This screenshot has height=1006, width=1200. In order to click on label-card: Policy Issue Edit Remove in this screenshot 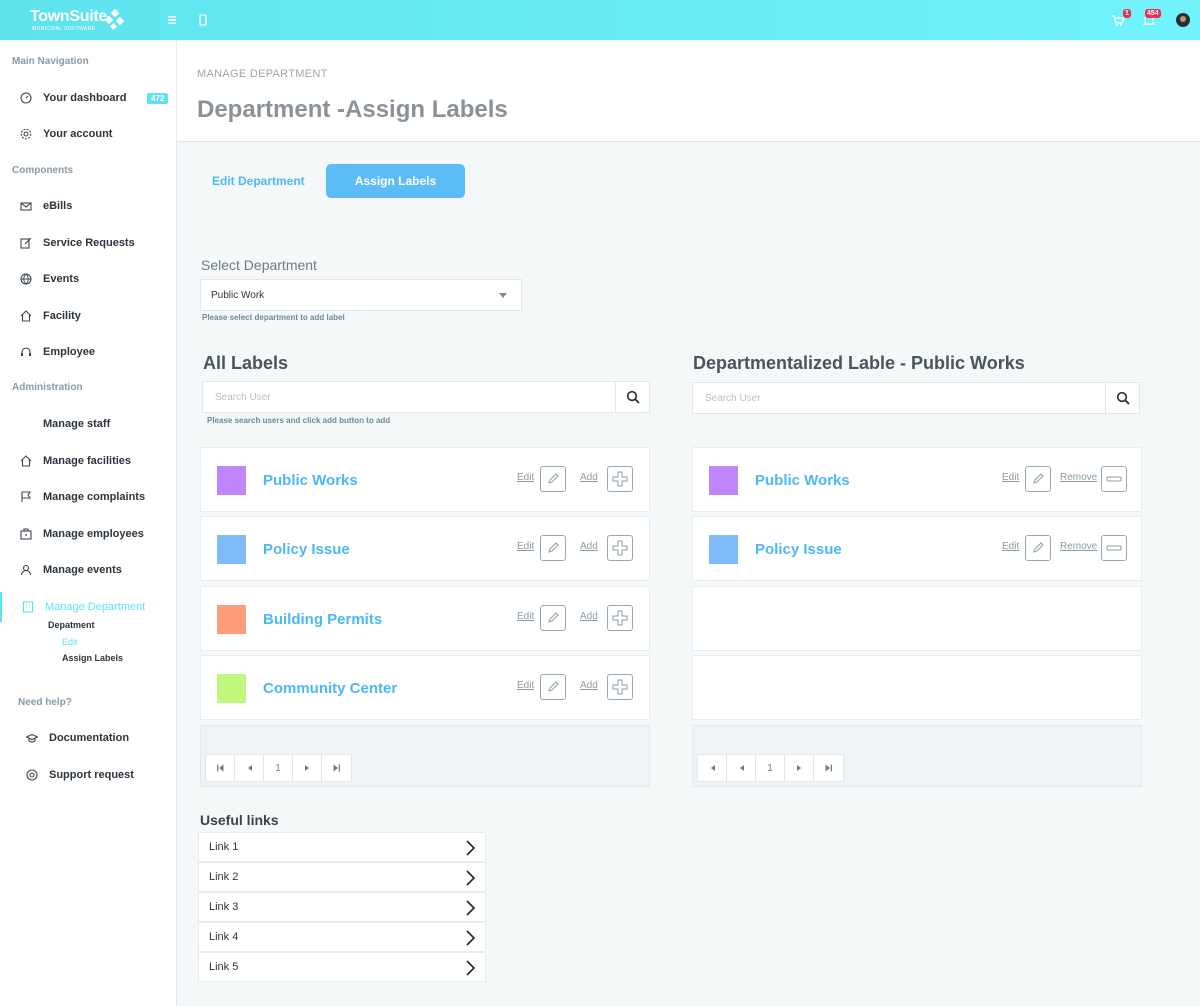, I will do `click(917, 548)`.